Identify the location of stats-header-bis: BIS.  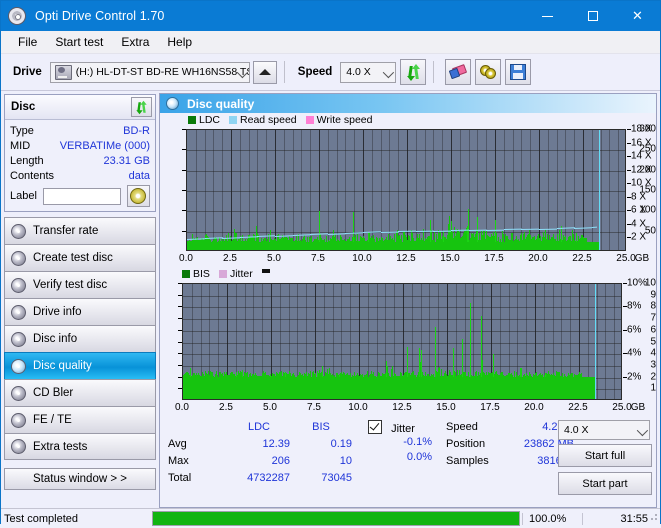
(321, 427).